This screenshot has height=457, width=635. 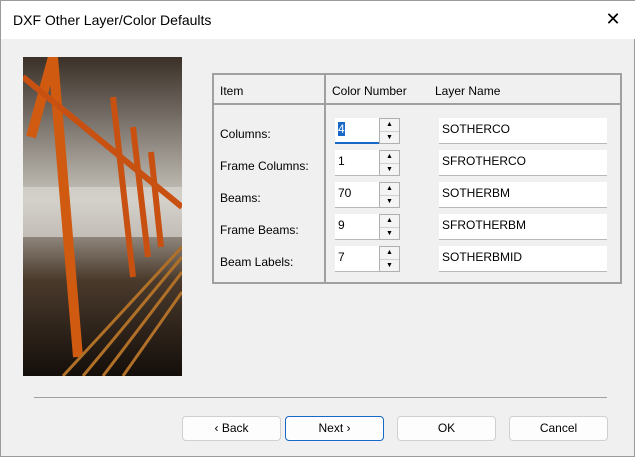 What do you see at coordinates (369, 91) in the screenshot?
I see `header-color-number: Color Number` at bounding box center [369, 91].